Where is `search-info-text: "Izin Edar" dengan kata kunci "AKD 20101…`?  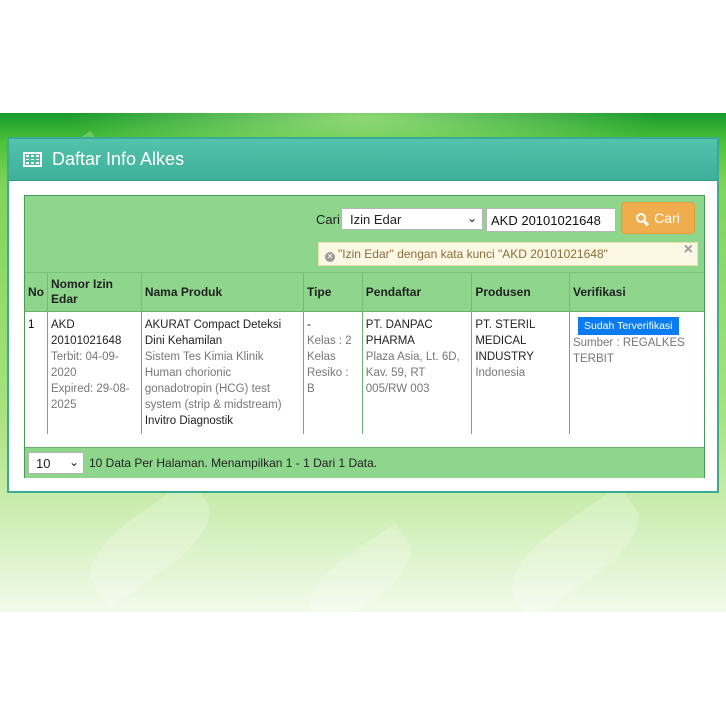 search-info-text: "Izin Edar" dengan kata kunci "AKD 20101… is located at coordinates (473, 254).